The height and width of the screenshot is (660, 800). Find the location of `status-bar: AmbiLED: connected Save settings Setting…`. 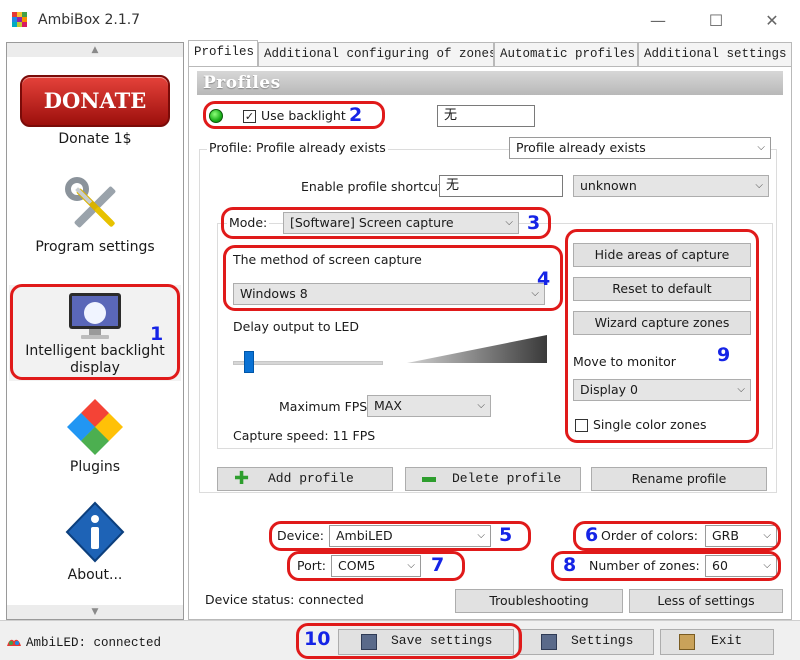

status-bar: AmbiLED: connected Save settings Setting… is located at coordinates (400, 640).